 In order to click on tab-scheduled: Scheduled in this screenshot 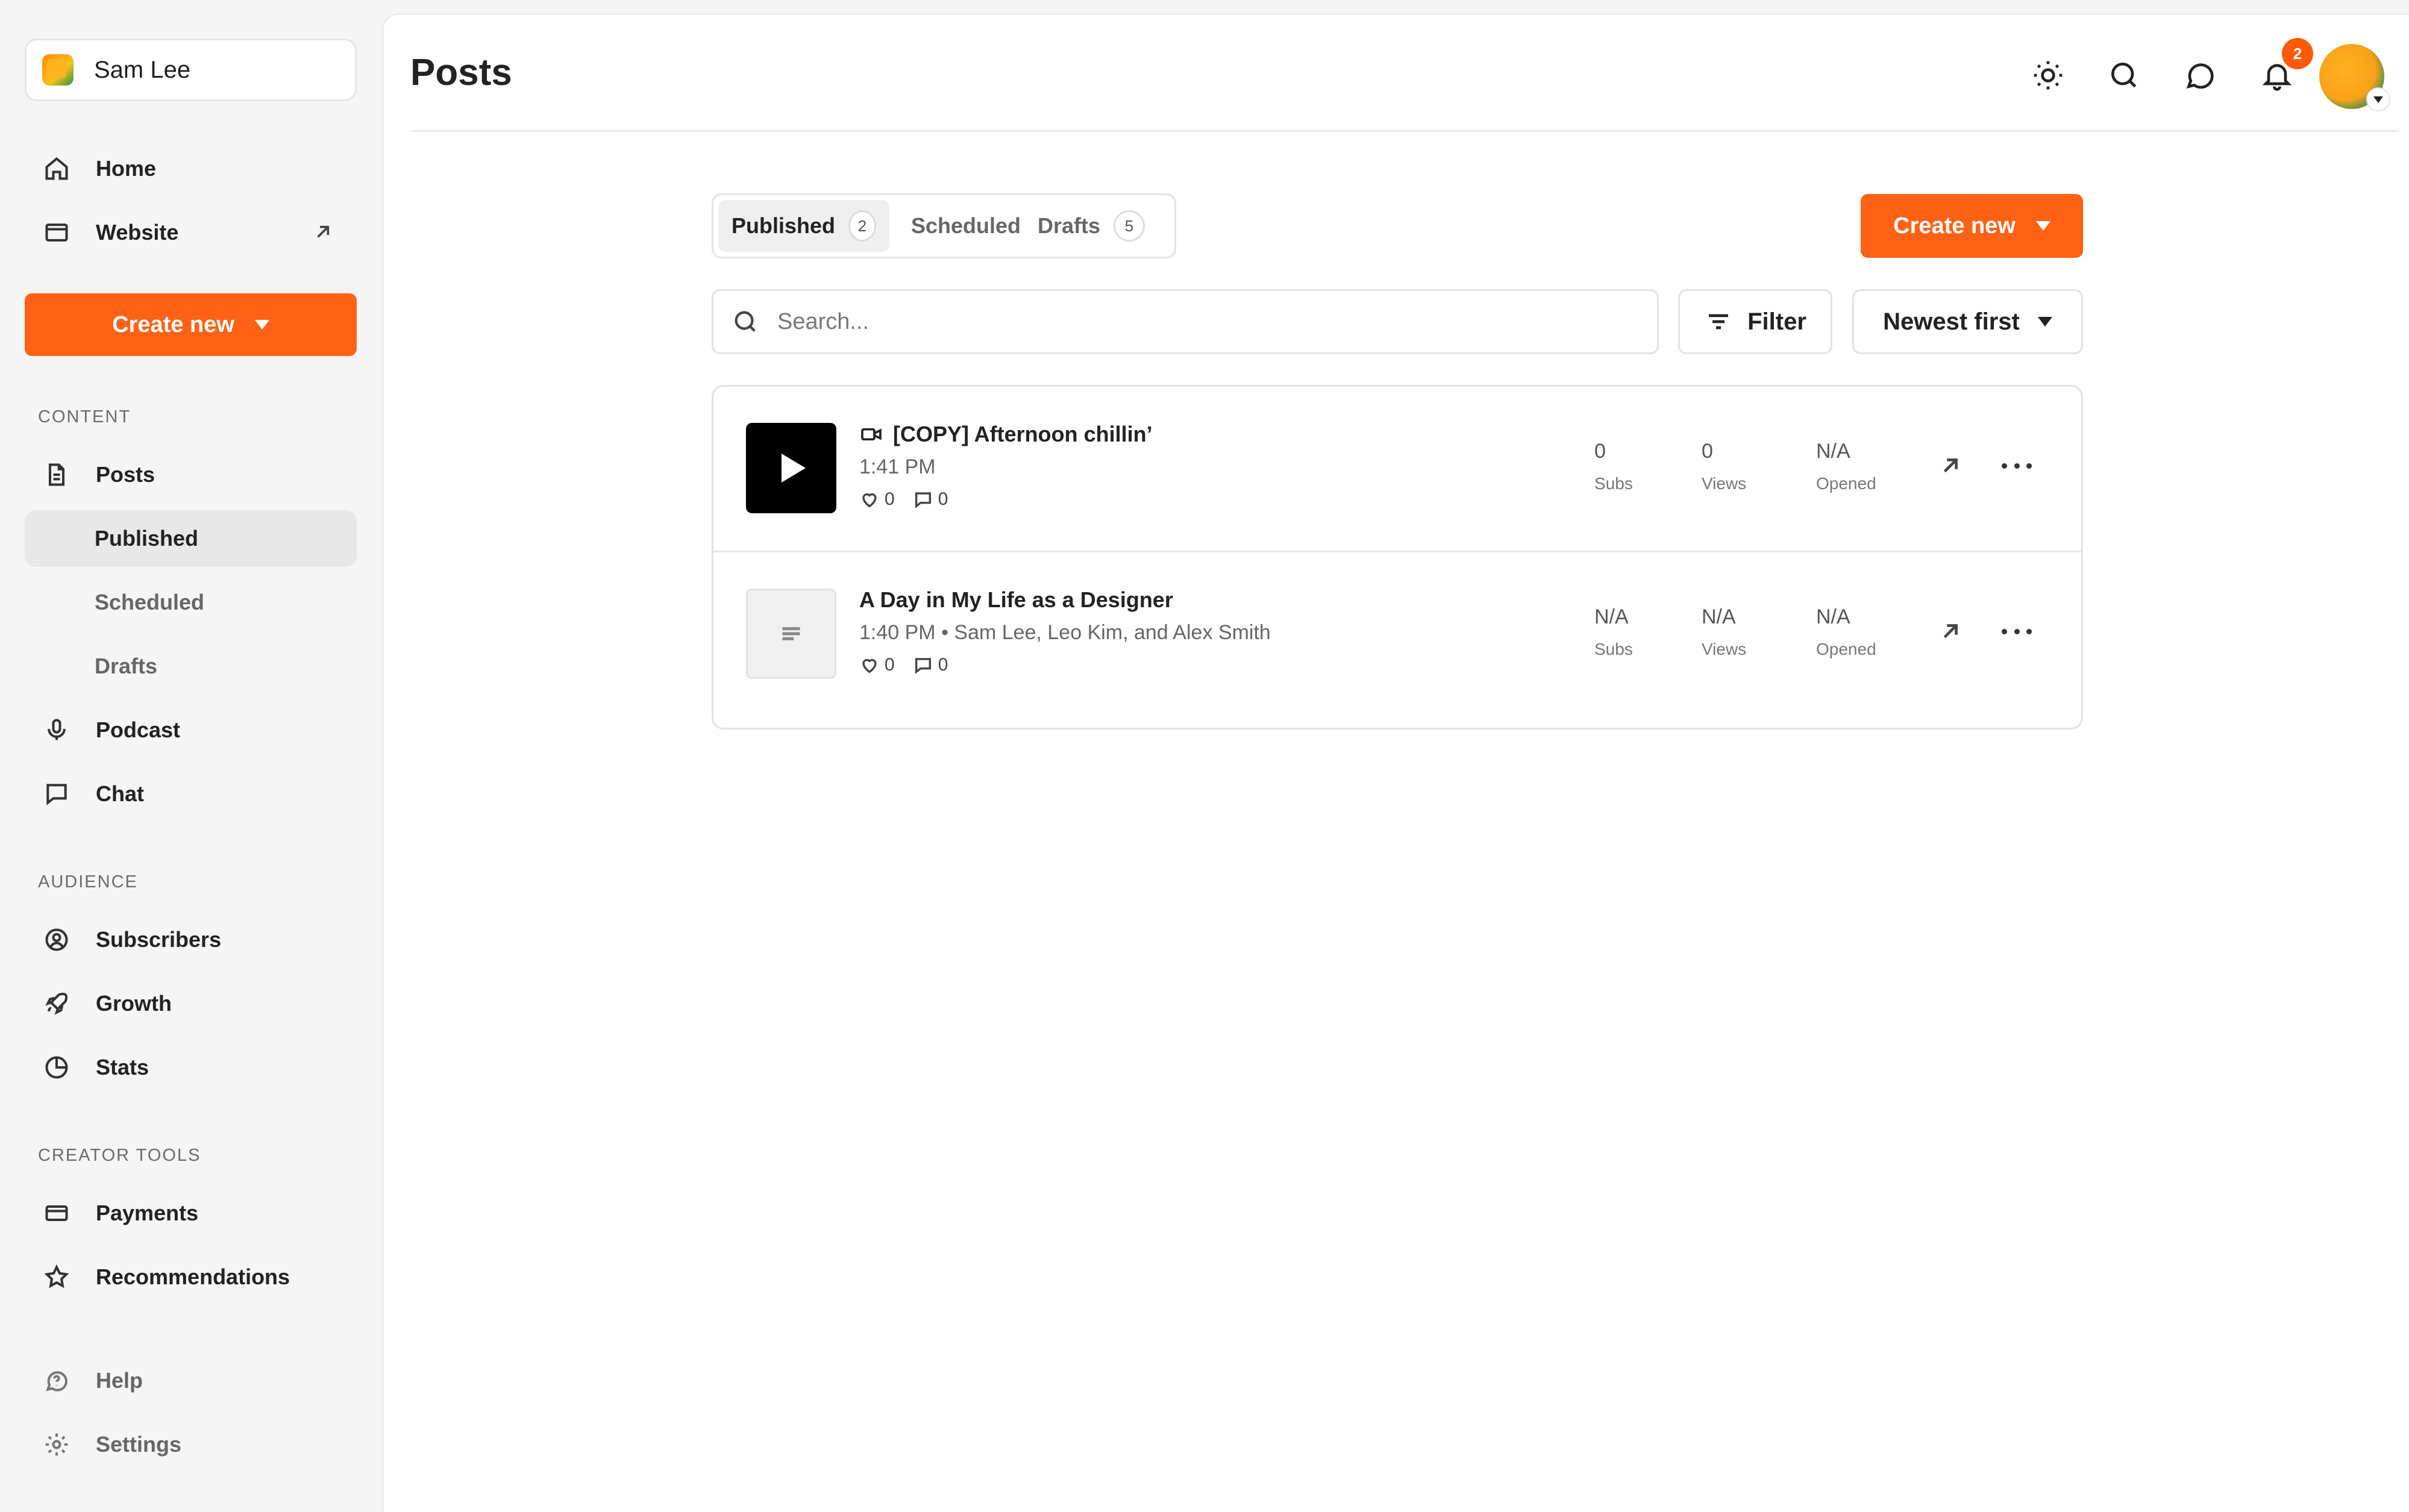, I will do `click(966, 226)`.